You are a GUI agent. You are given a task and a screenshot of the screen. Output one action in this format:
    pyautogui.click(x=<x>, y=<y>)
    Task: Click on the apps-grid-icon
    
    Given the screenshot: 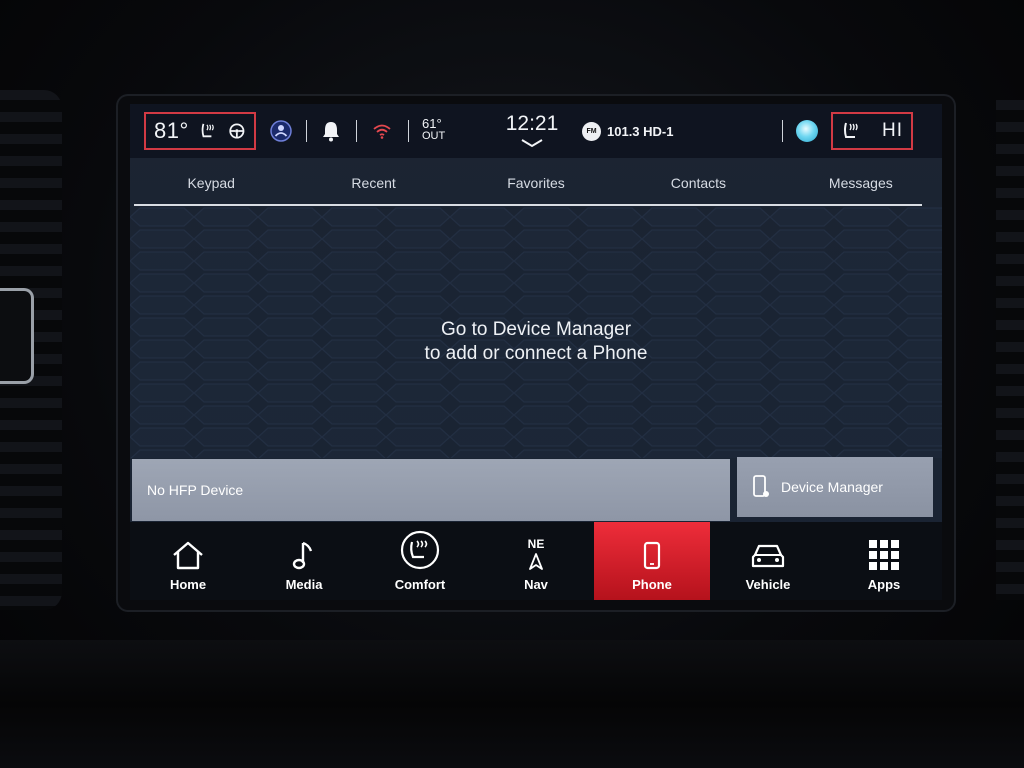 What is the action you would take?
    pyautogui.click(x=884, y=555)
    